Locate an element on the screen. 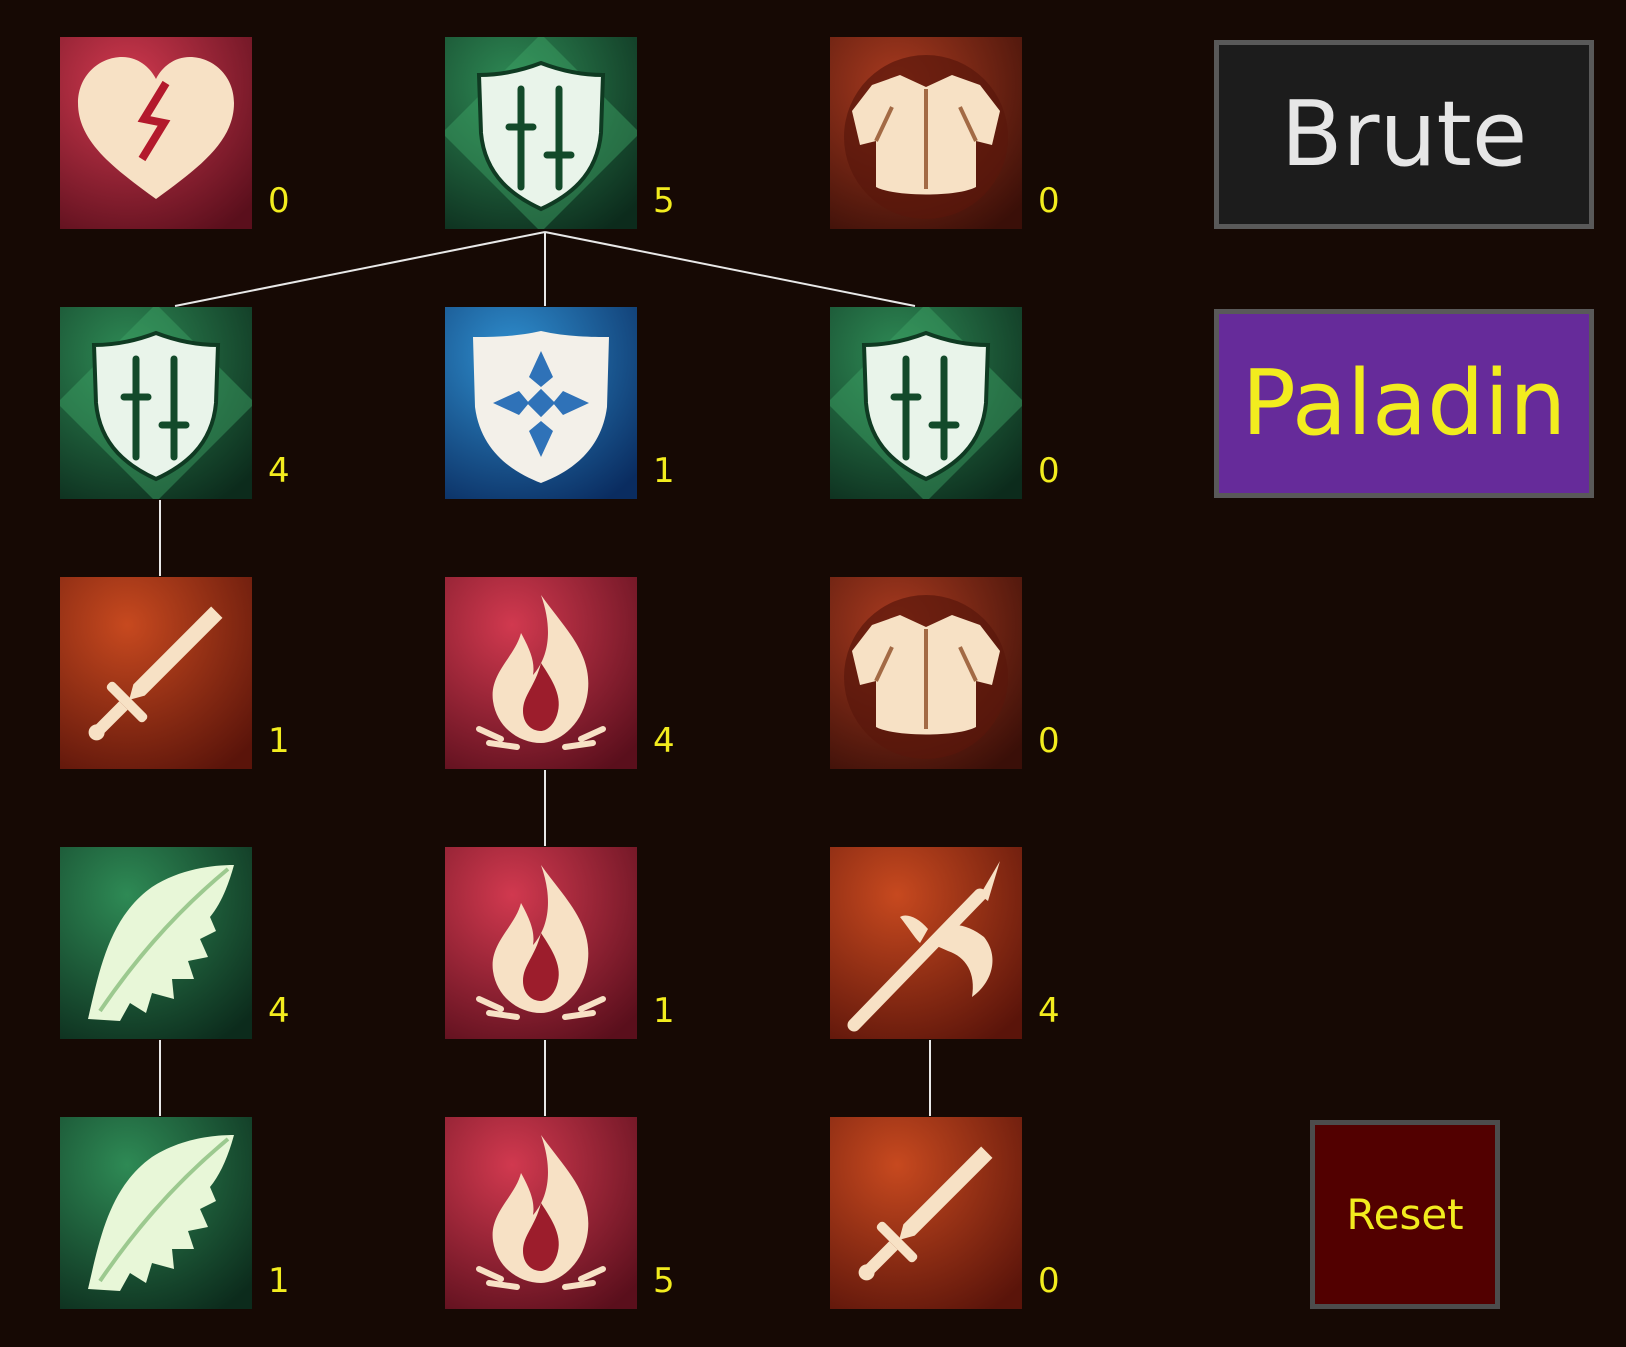 This screenshot has height=1347, width=1626. reset-button: Reset is located at coordinates (1405, 1214).